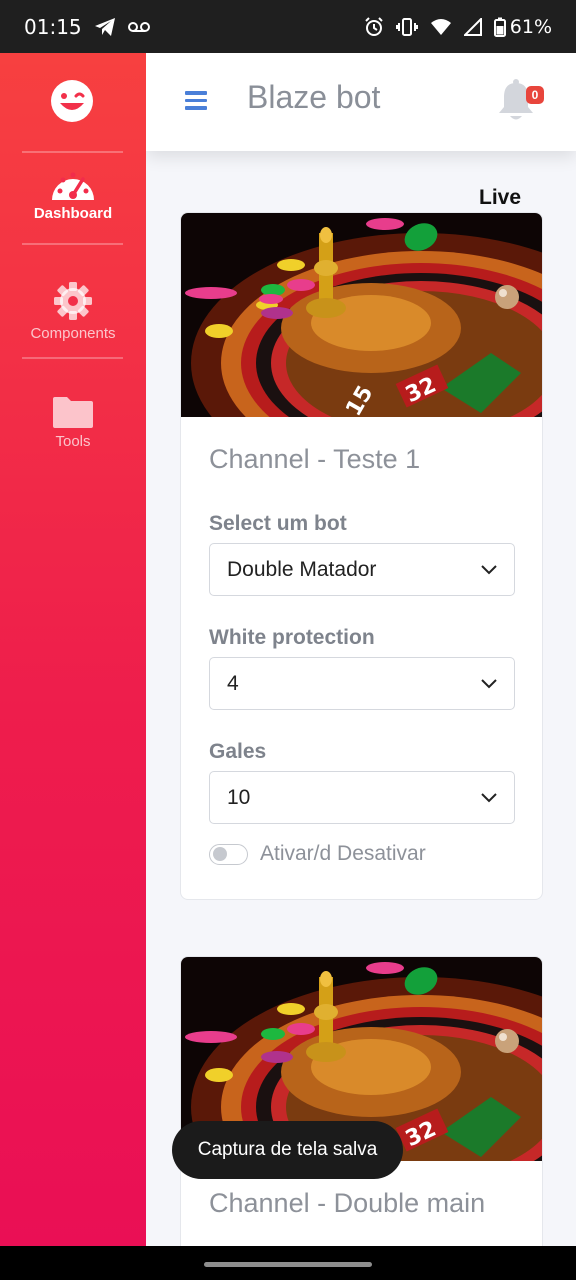 This screenshot has width=576, height=1280. What do you see at coordinates (472, 26) in the screenshot?
I see `signal-icon` at bounding box center [472, 26].